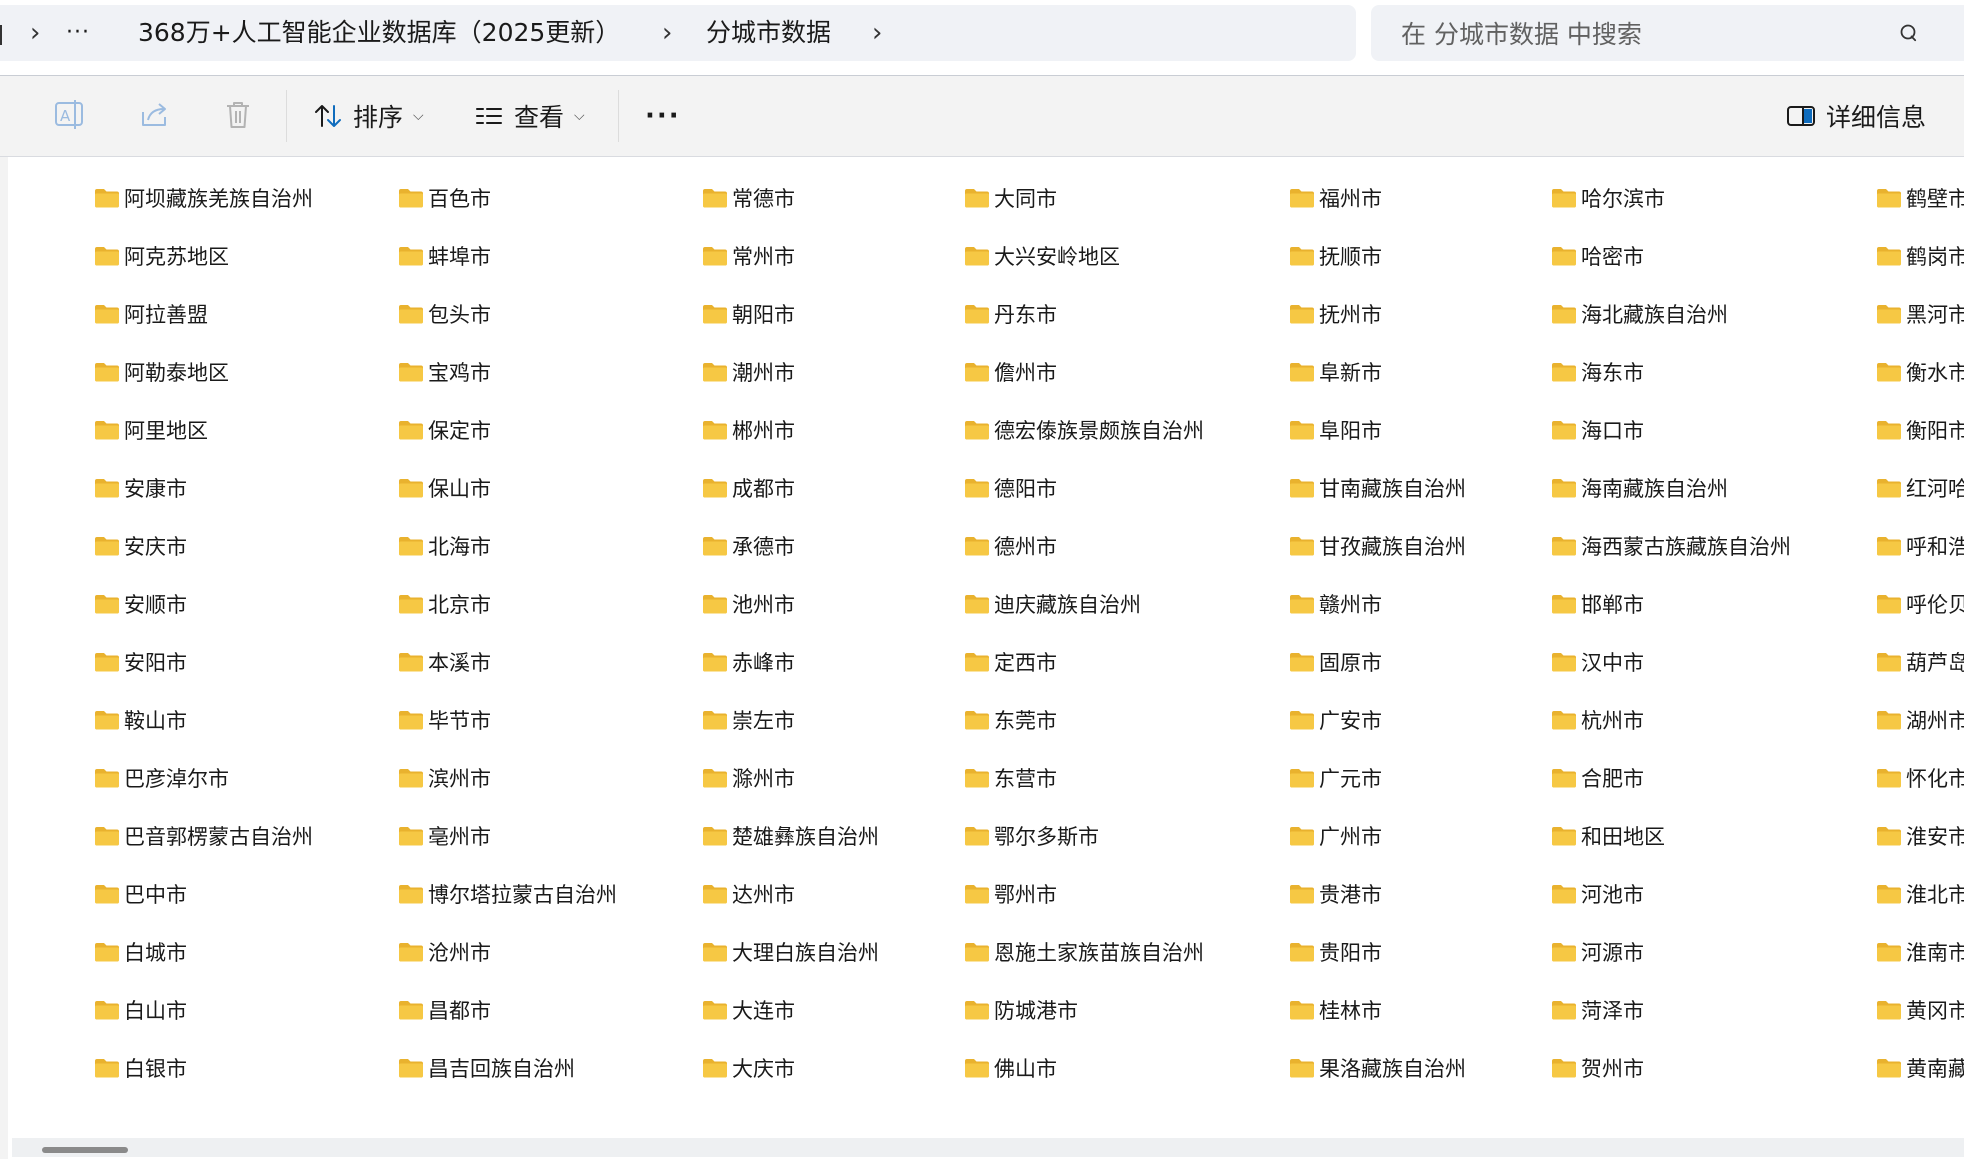  Describe the element at coordinates (748, 430) in the screenshot. I see `folder-item: 郴州市` at that location.